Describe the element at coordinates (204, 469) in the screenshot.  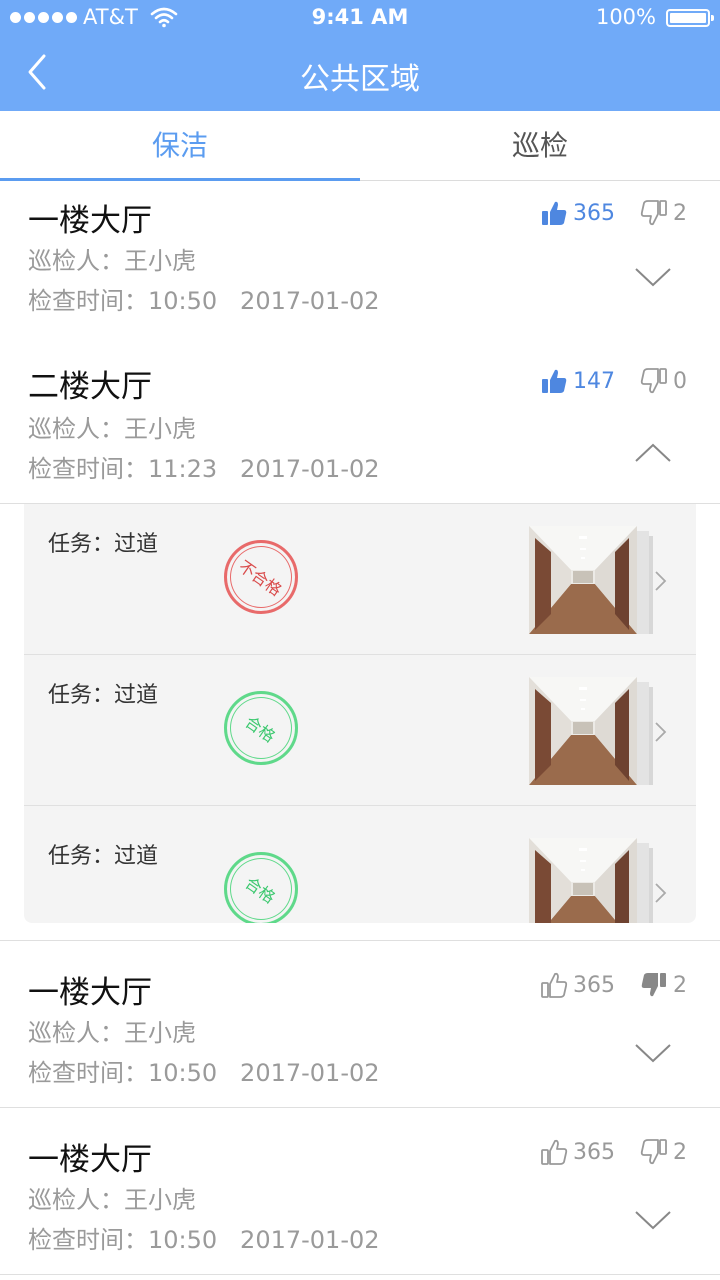
I see `check-time: 检查时间：11:23 2017-01-02` at that location.